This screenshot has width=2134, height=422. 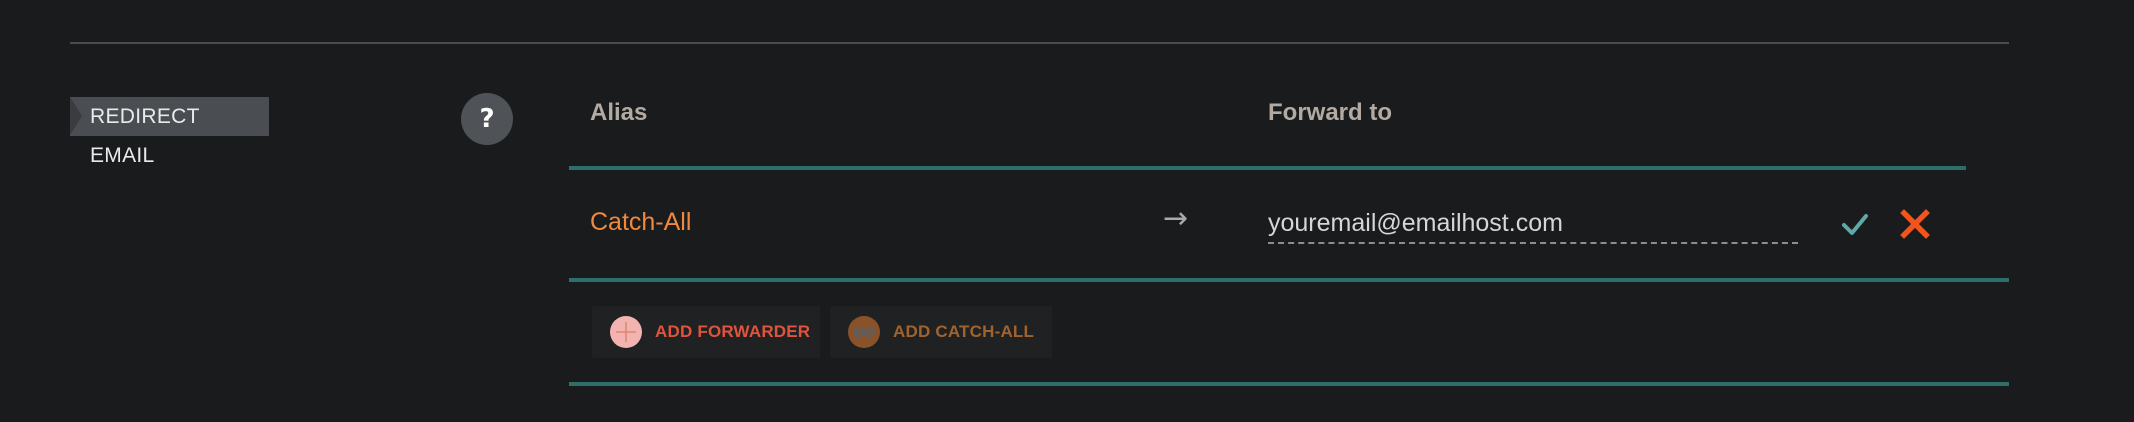 What do you see at coordinates (1289, 384) in the screenshot?
I see `bottom-divider` at bounding box center [1289, 384].